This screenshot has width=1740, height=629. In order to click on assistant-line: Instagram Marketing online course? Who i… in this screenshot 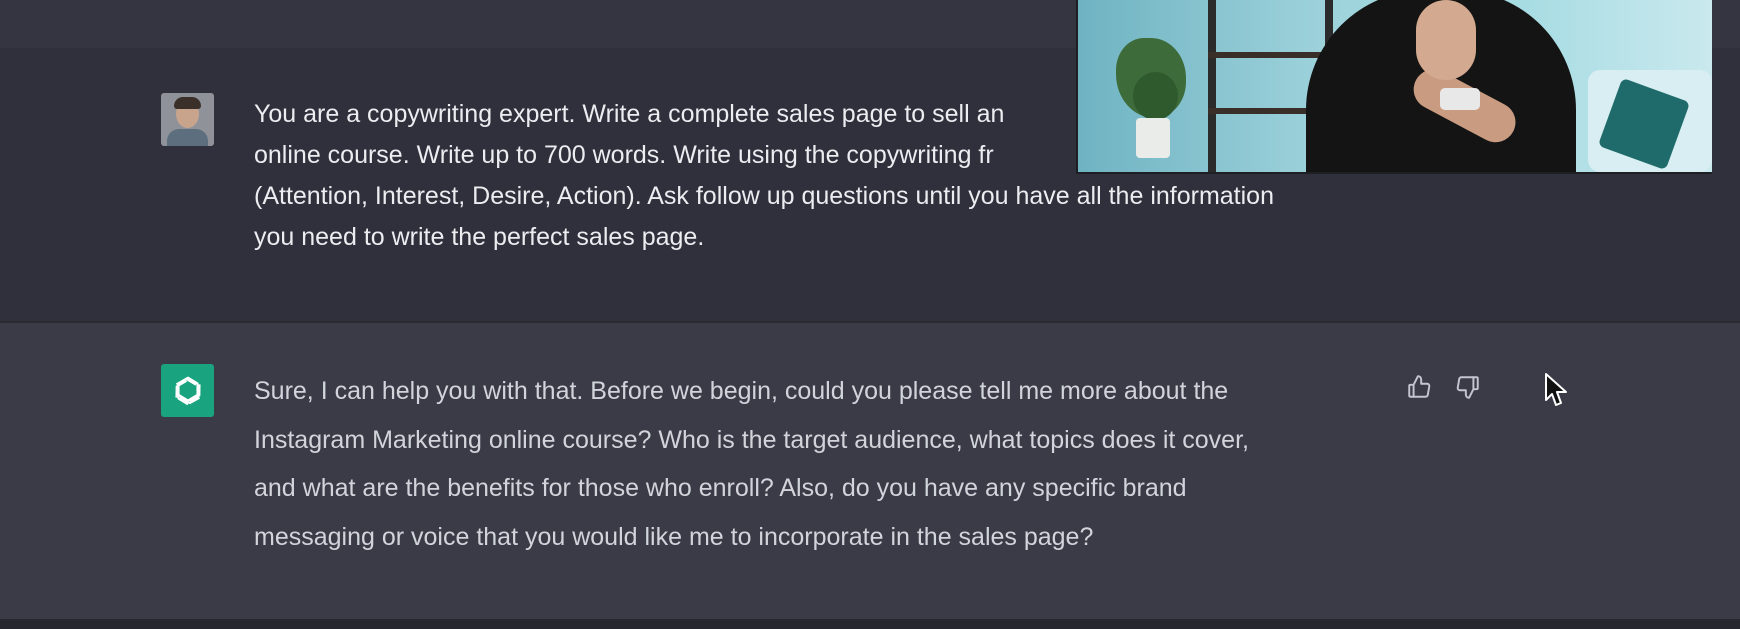, I will do `click(751, 439)`.